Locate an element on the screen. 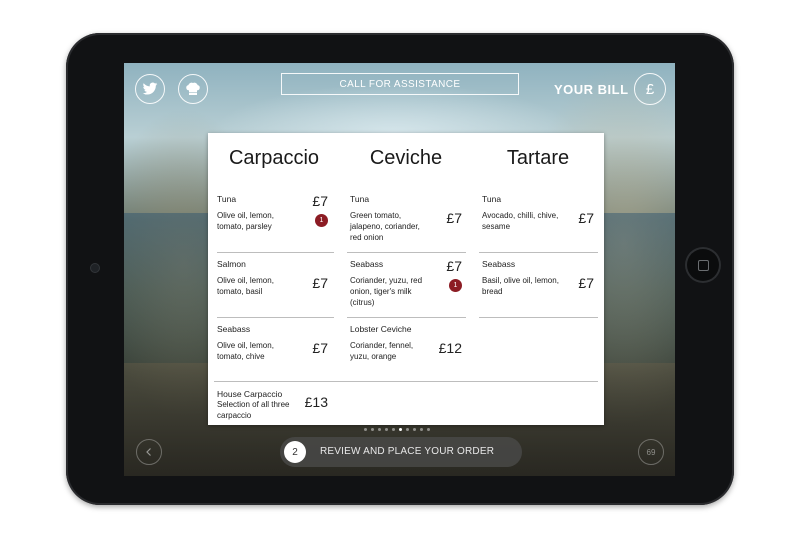 The image size is (800, 533). page-dot-active is located at coordinates (400, 429).